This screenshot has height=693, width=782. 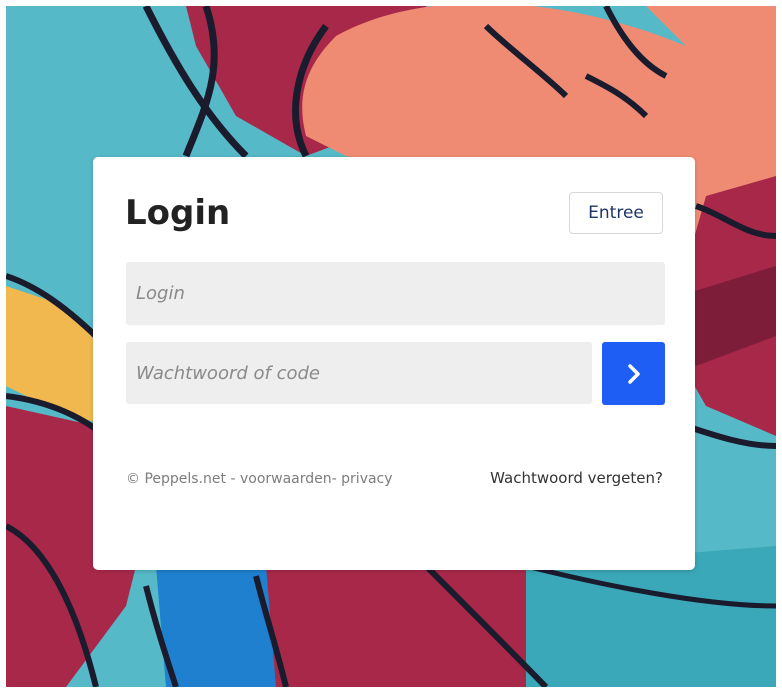 I want to click on copyright-text: © Peppels.net, so click(x=176, y=479).